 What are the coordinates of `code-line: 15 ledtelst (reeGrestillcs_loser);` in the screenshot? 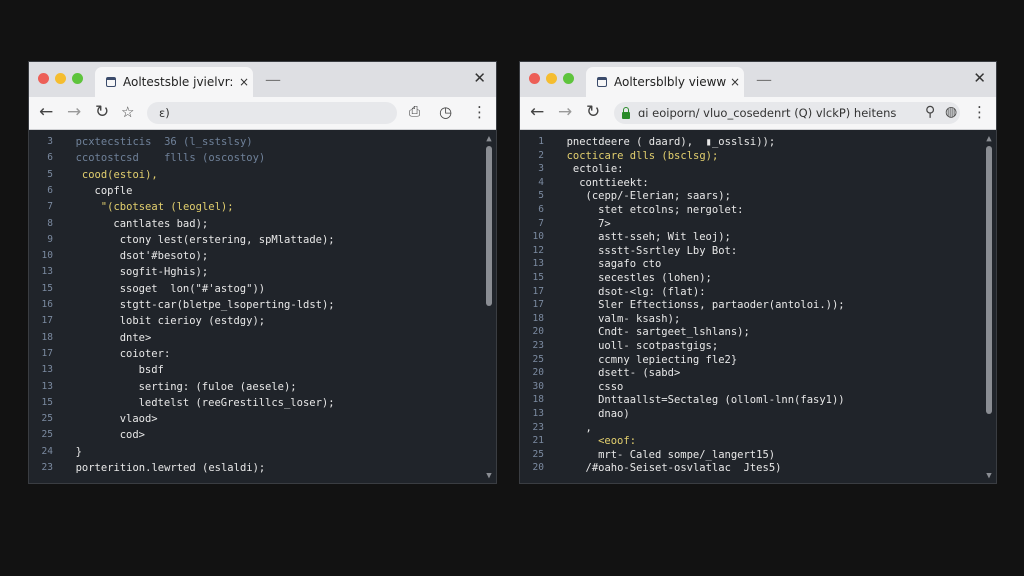 It's located at (254, 403).